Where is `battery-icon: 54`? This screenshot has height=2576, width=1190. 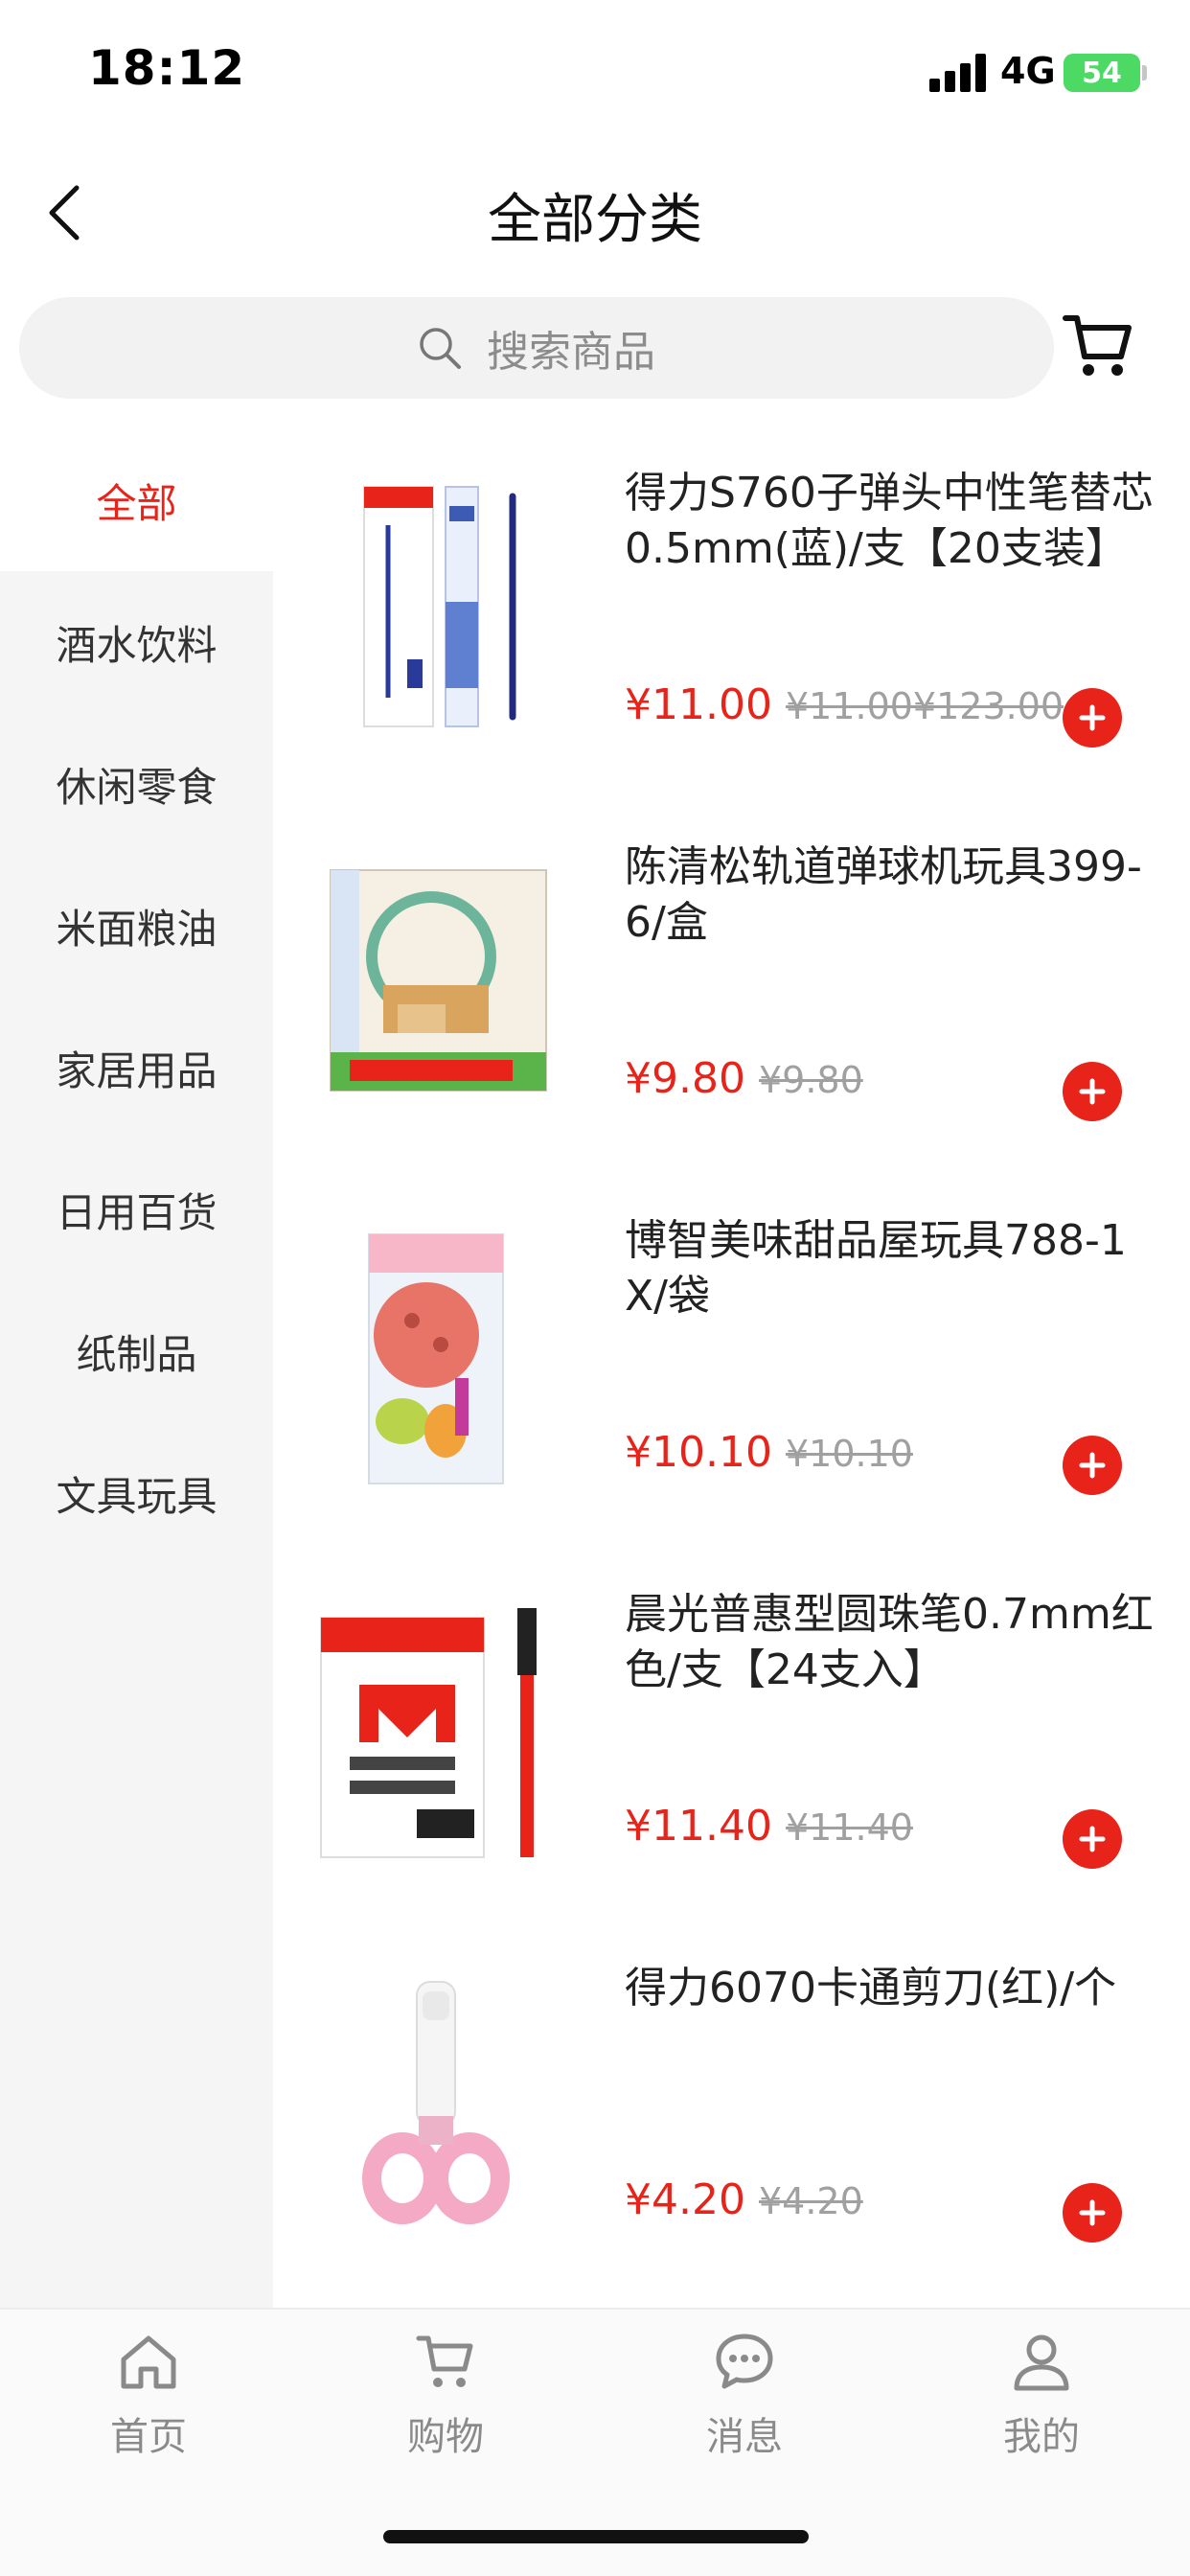 battery-icon: 54 is located at coordinates (1102, 73).